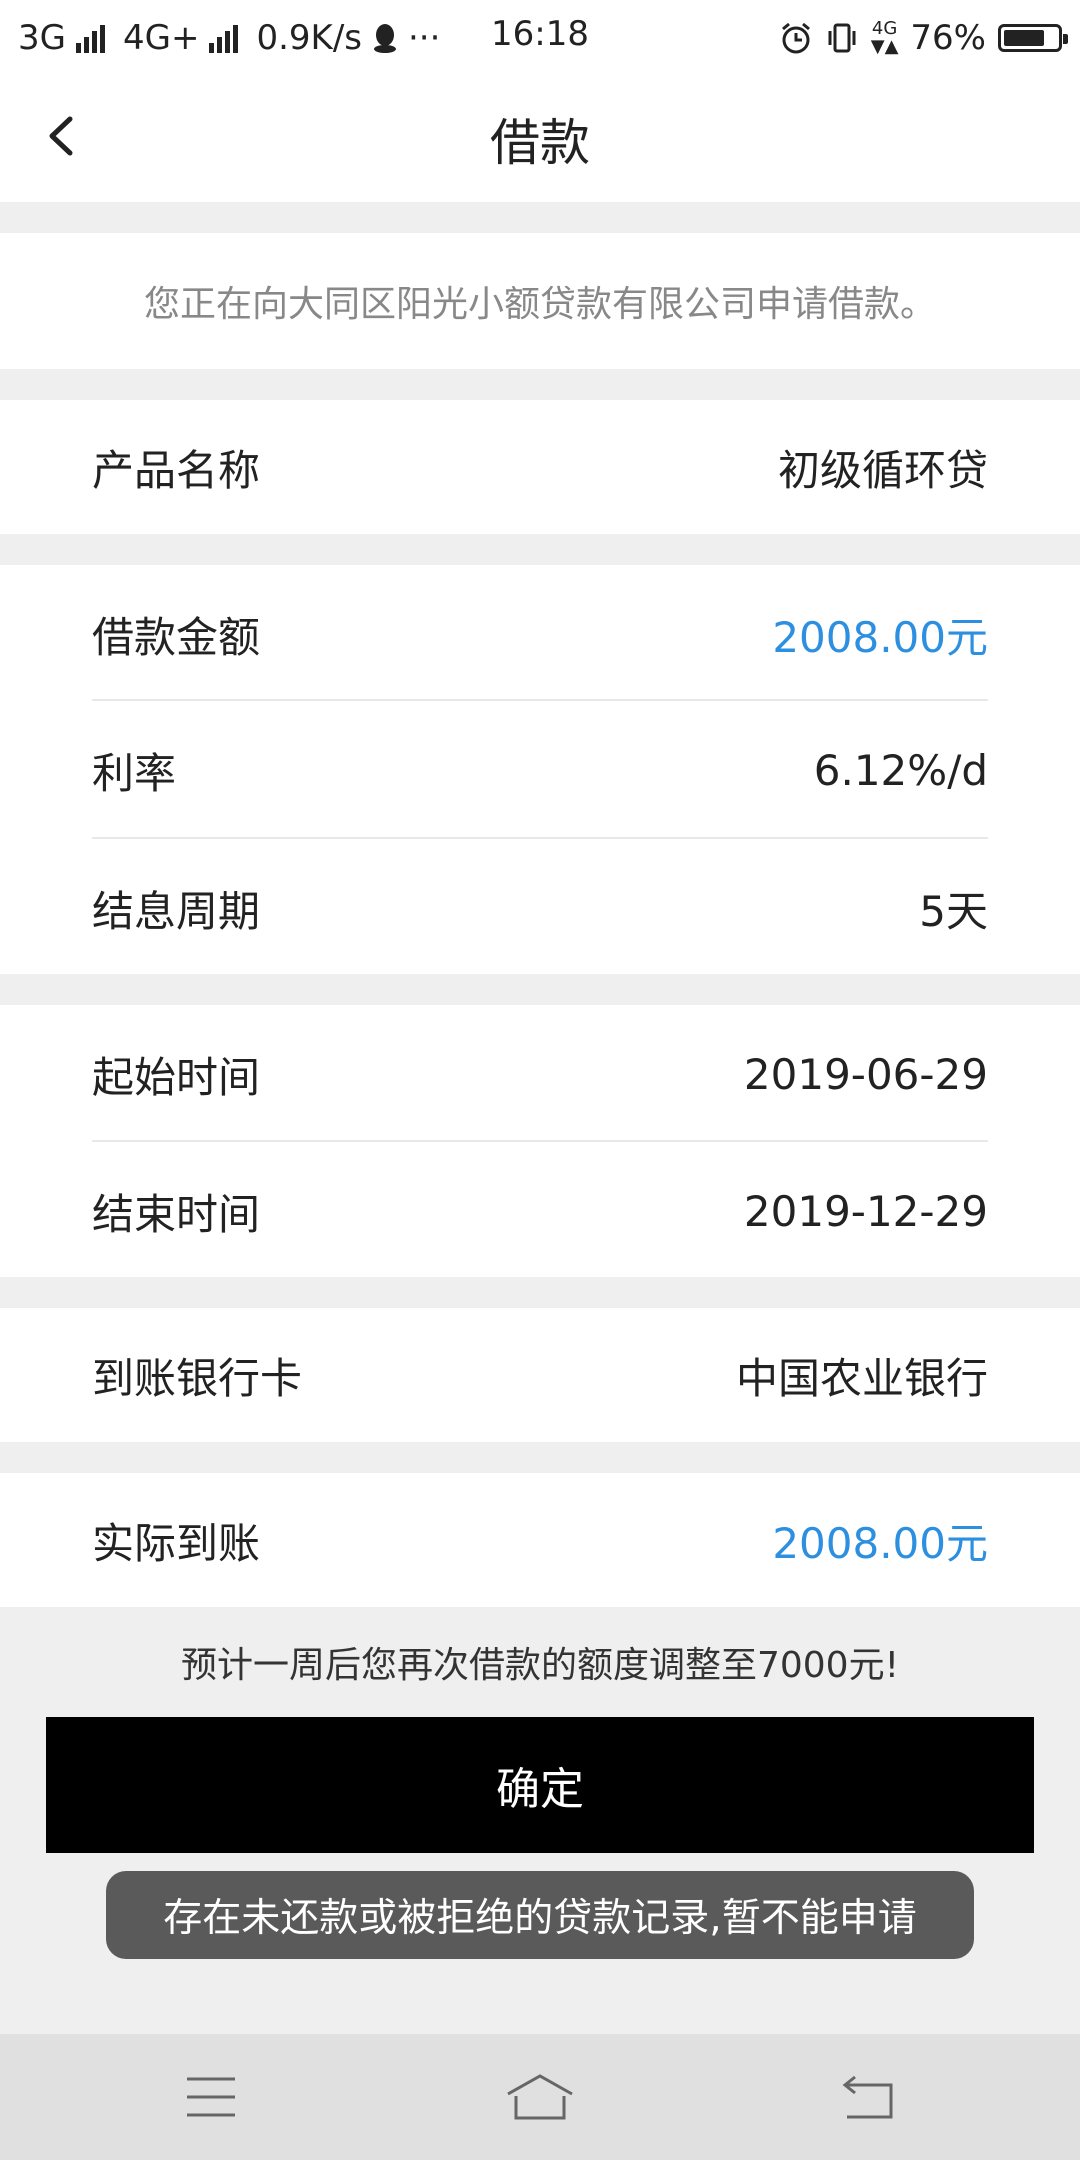 This screenshot has width=1080, height=2160. Describe the element at coordinates (176, 1214) in the screenshot. I see `end-time-label: 结束时间` at that location.